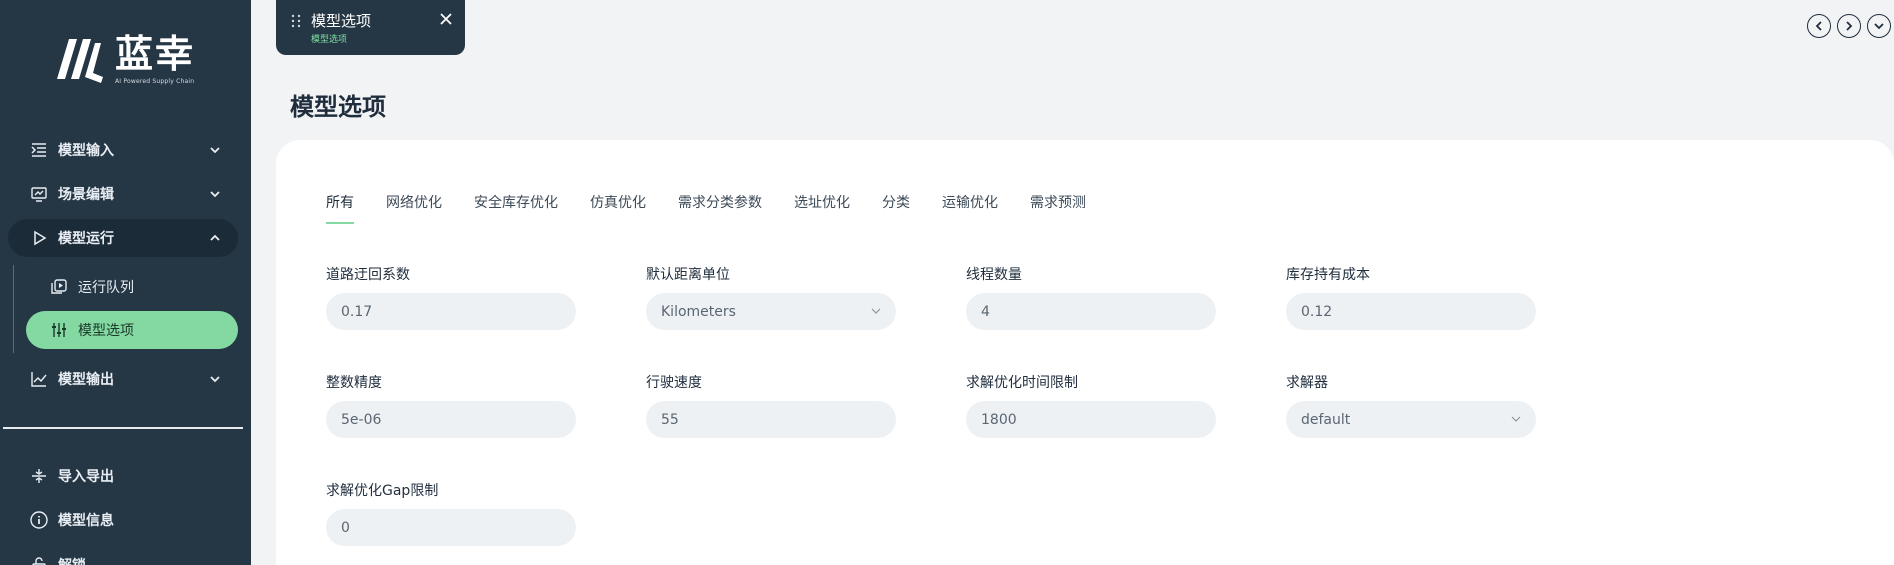  Describe the element at coordinates (155, 81) in the screenshot. I see `brand-tagline: AI Powered Supply Chain` at that location.